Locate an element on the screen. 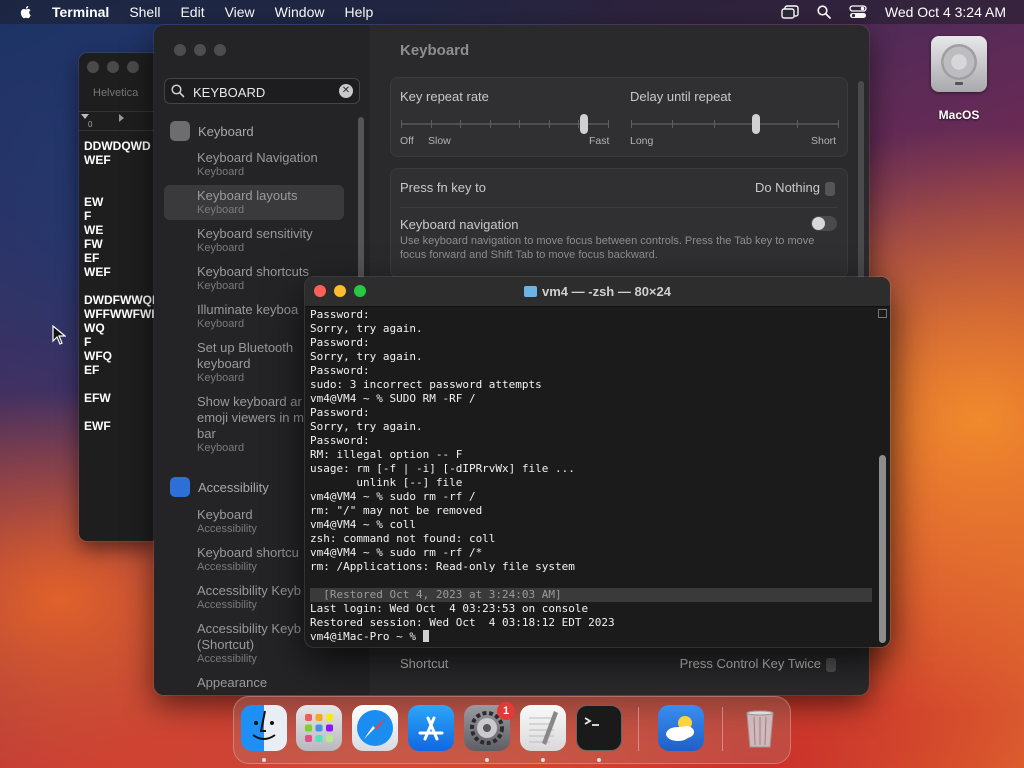  dock-trash is located at coordinates (760, 728).